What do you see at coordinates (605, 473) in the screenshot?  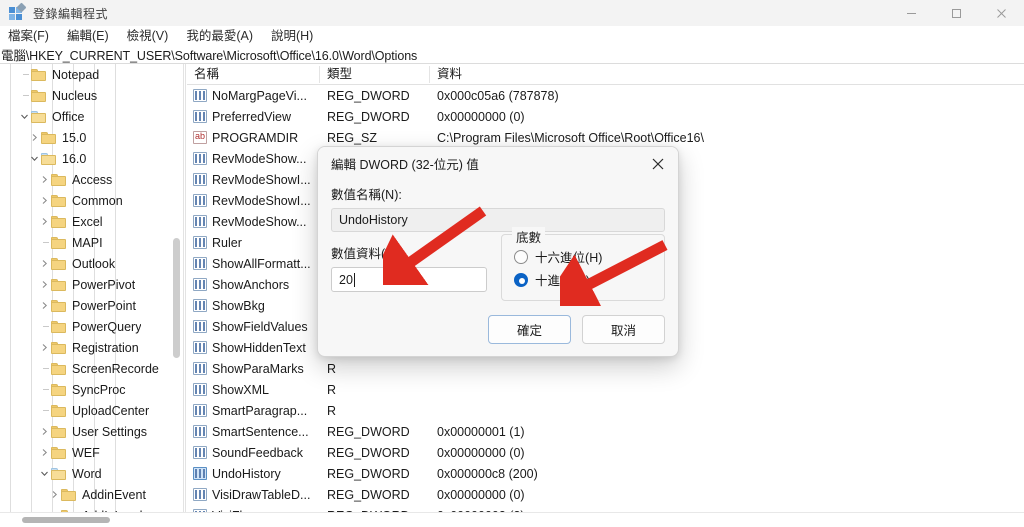 I see `table-row: UndoHistory REG_DWORD 0x000000c8 (200)` at bounding box center [605, 473].